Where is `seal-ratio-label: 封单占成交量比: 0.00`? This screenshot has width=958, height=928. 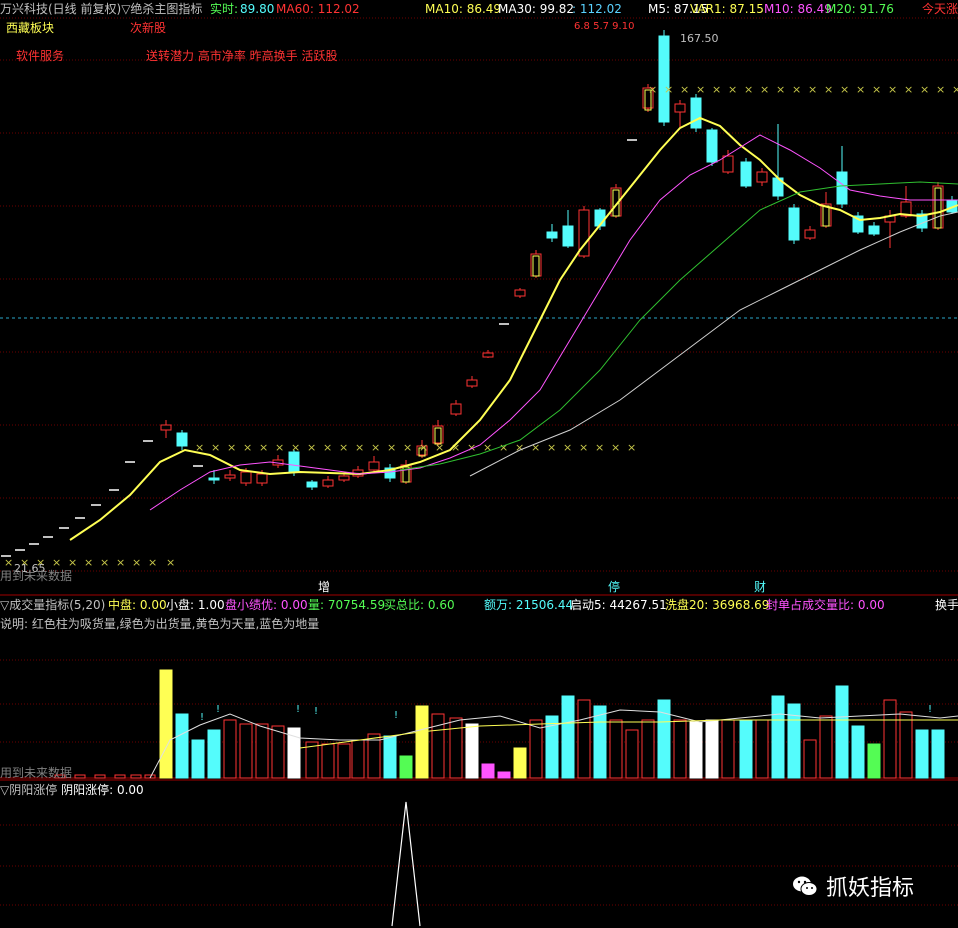
seal-ratio-label: 封单占成交量比: 0.00 is located at coordinates (825, 605).